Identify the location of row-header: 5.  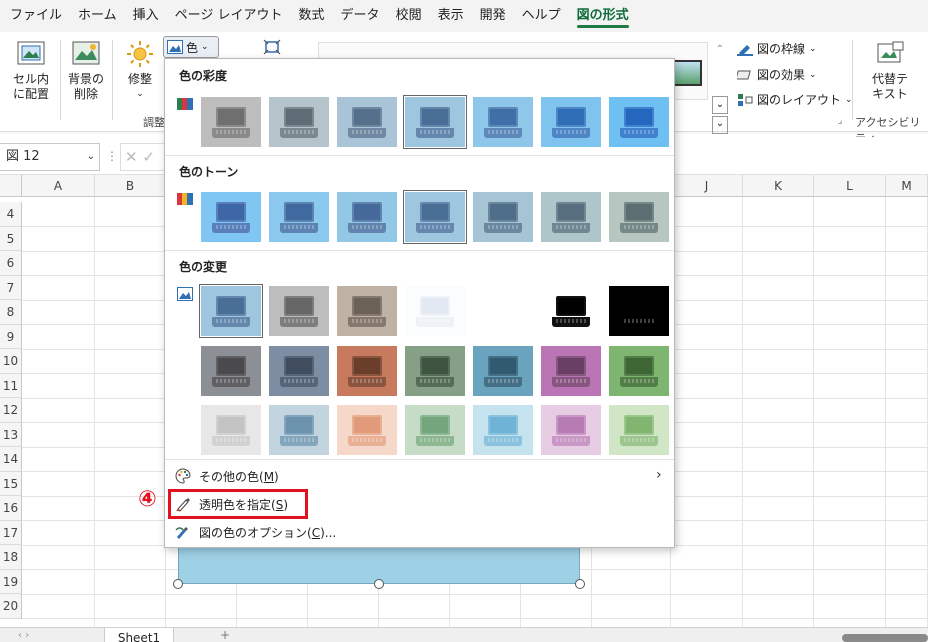
(11, 238).